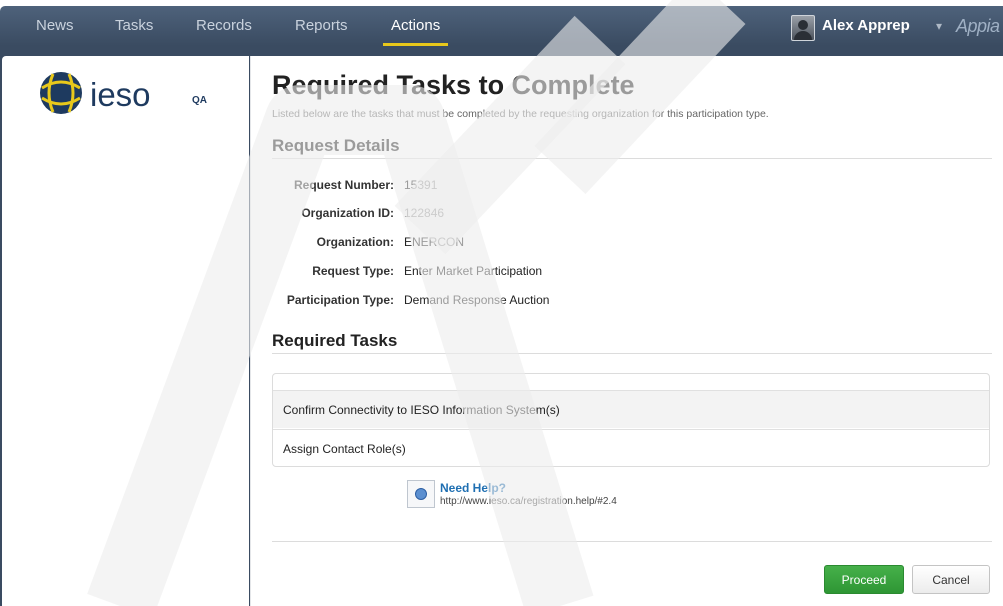 This screenshot has height=606, width=1003. Describe the element at coordinates (424, 213) in the screenshot. I see `organization-id-value: 122846` at that location.